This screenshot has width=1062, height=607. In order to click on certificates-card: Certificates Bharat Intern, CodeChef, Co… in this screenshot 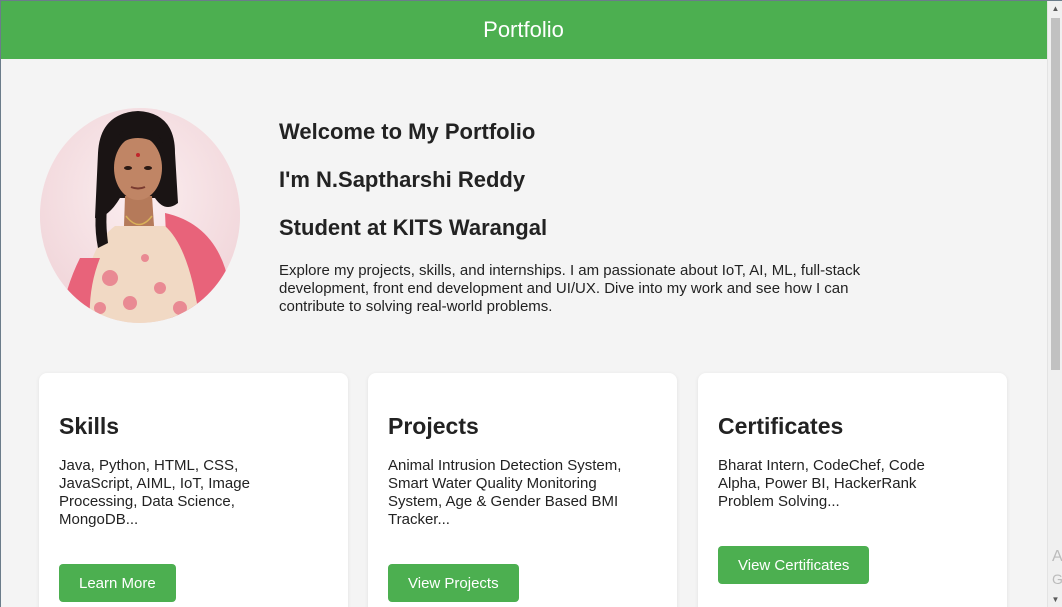, I will do `click(852, 490)`.